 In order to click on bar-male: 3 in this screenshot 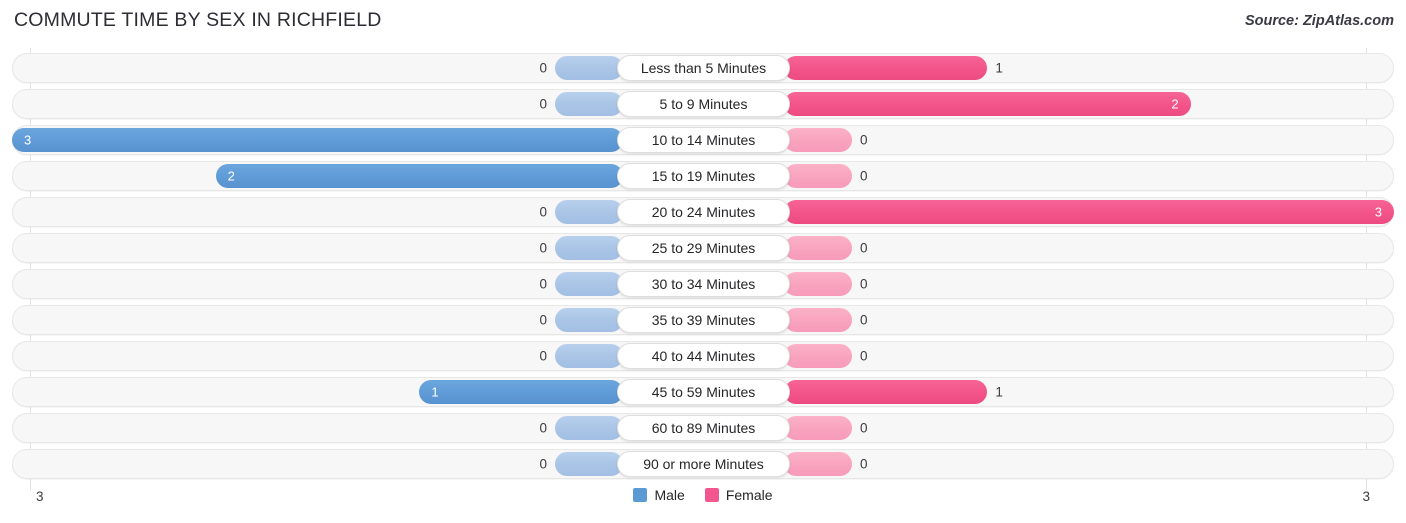, I will do `click(317, 140)`.